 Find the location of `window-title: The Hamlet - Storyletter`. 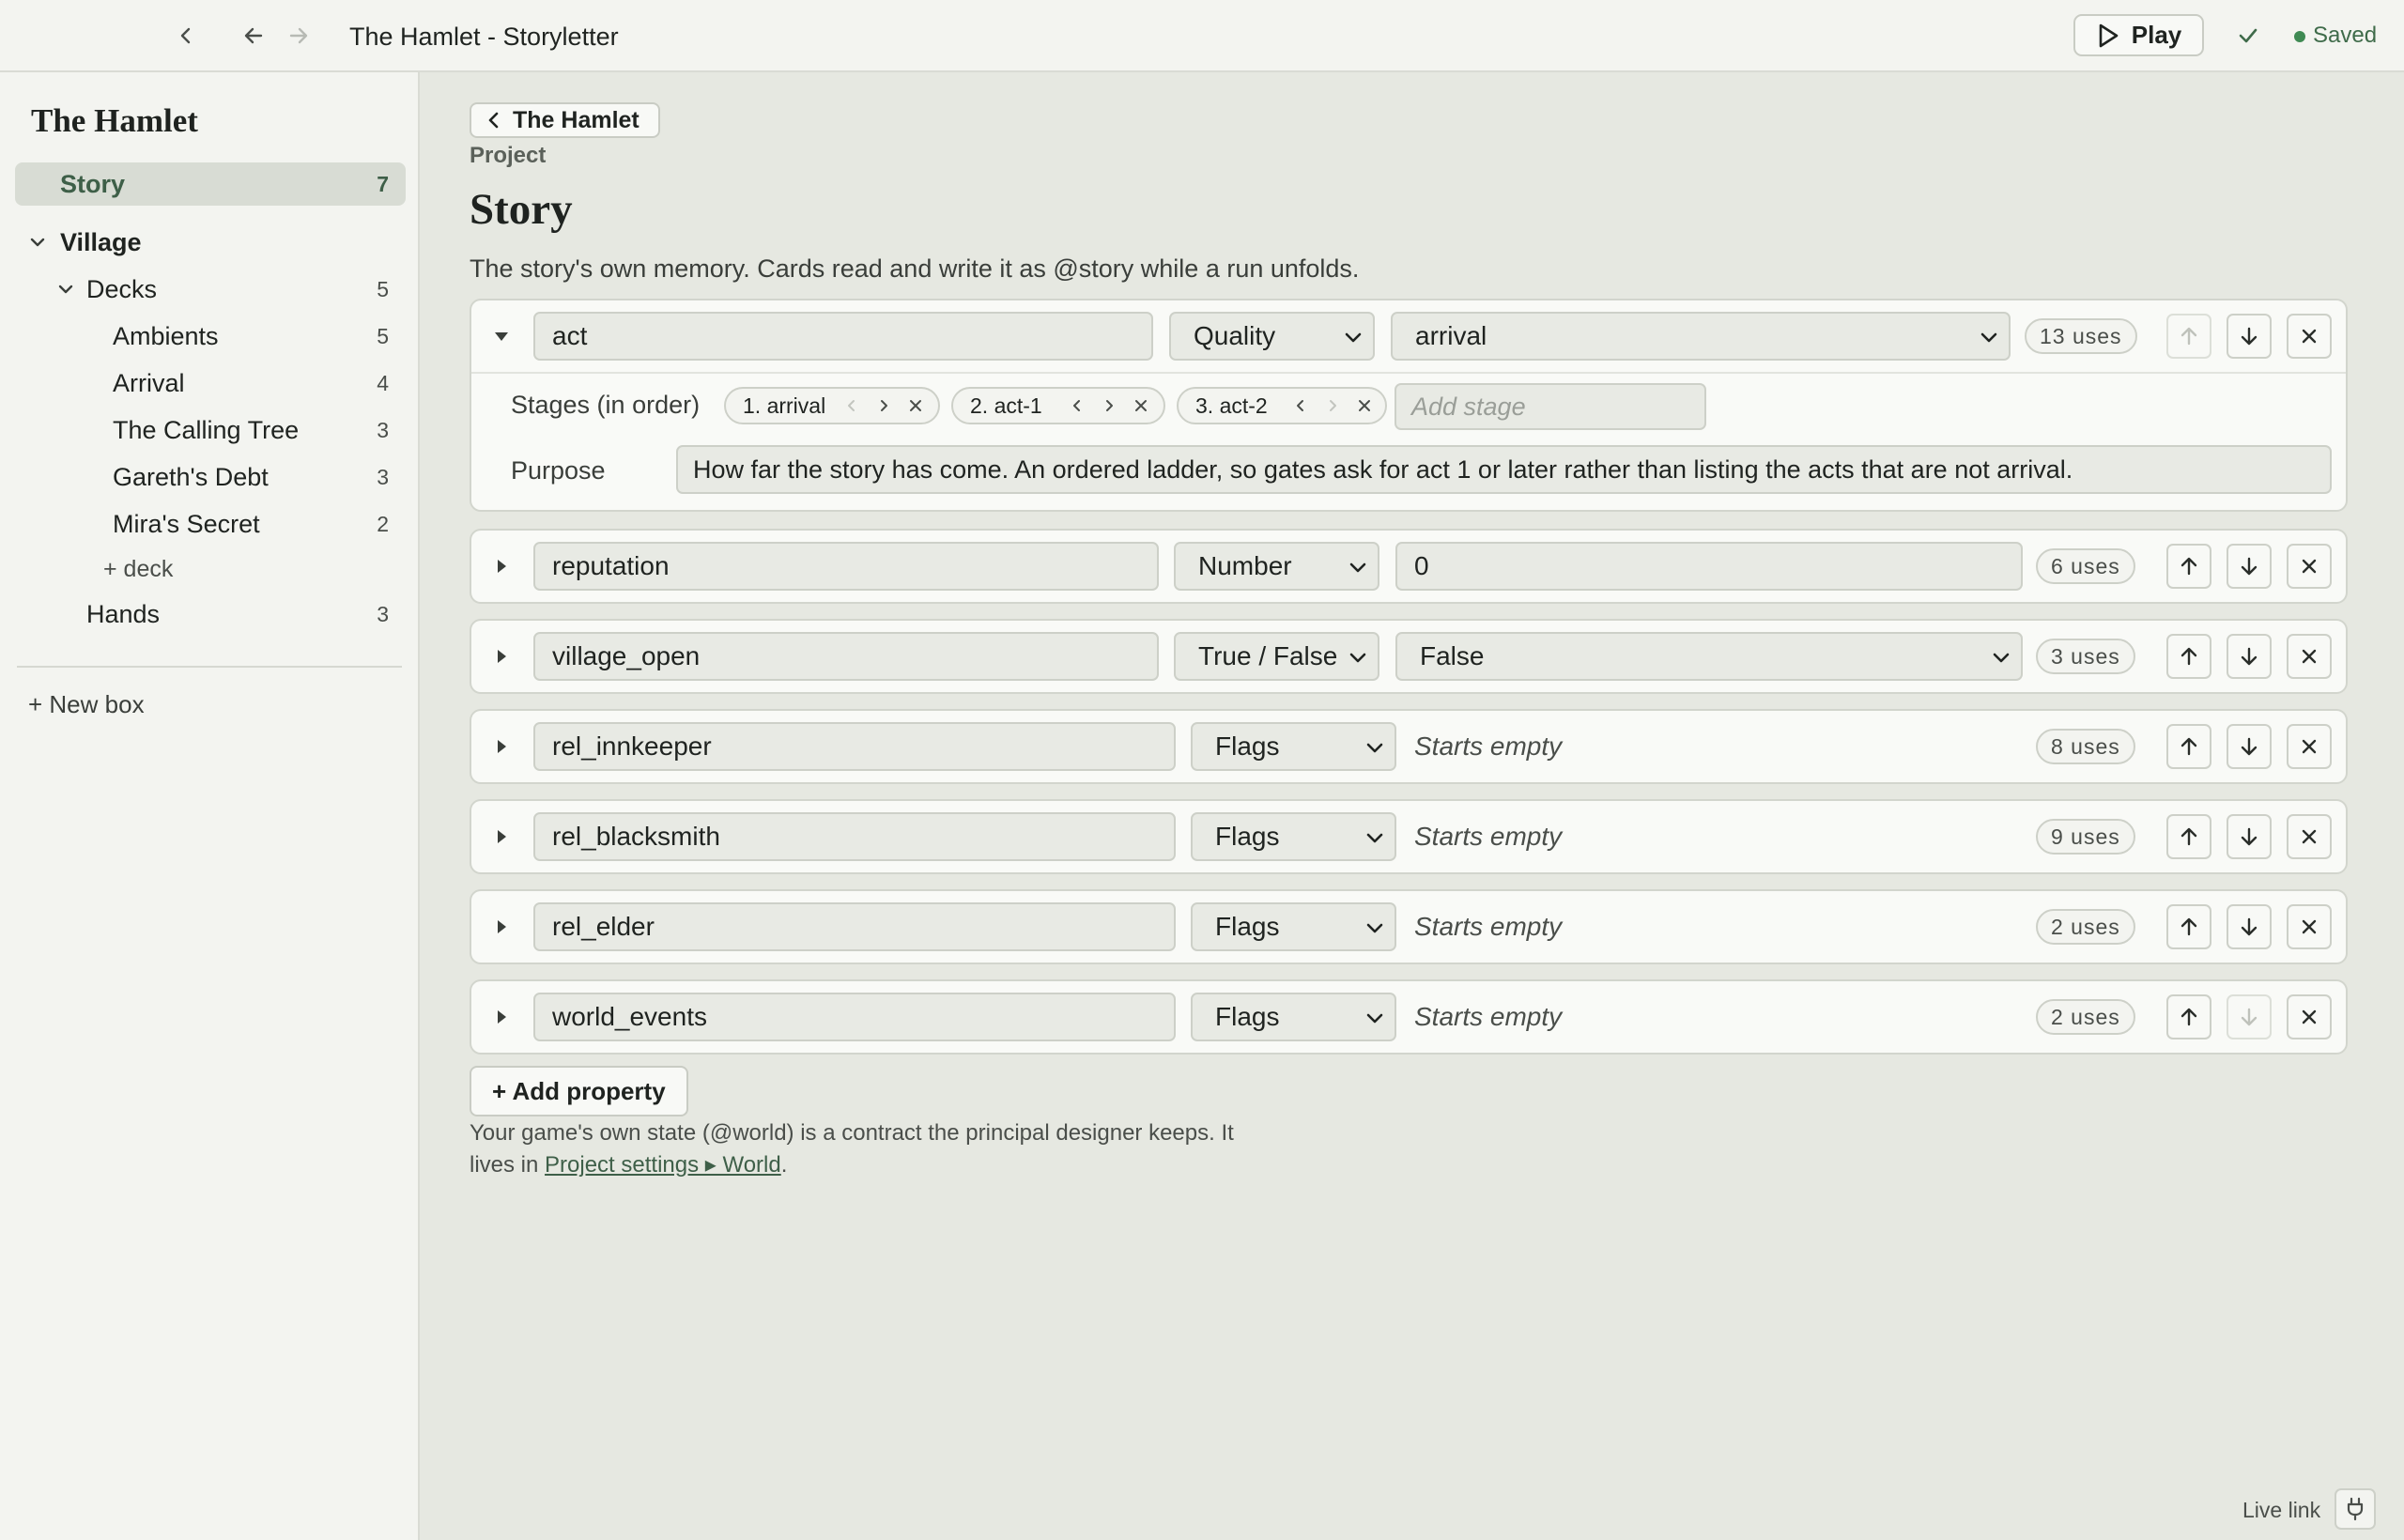

window-title: The Hamlet - Storyletter is located at coordinates (484, 37).